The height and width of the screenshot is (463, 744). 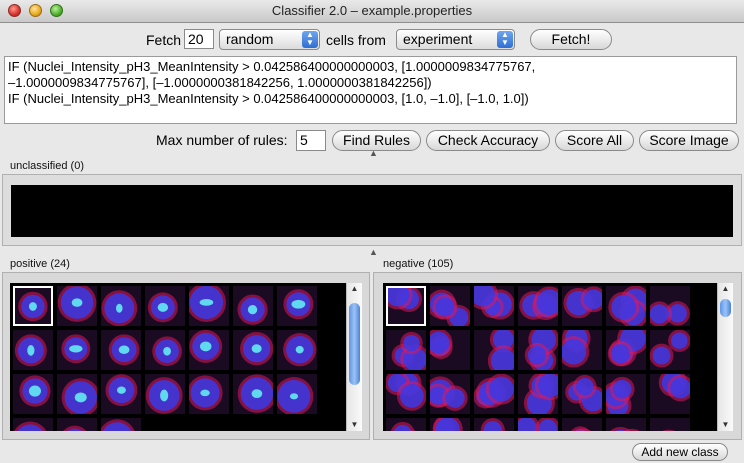 What do you see at coordinates (47, 166) in the screenshot?
I see `unclassified-bin-label: unclassified (0)` at bounding box center [47, 166].